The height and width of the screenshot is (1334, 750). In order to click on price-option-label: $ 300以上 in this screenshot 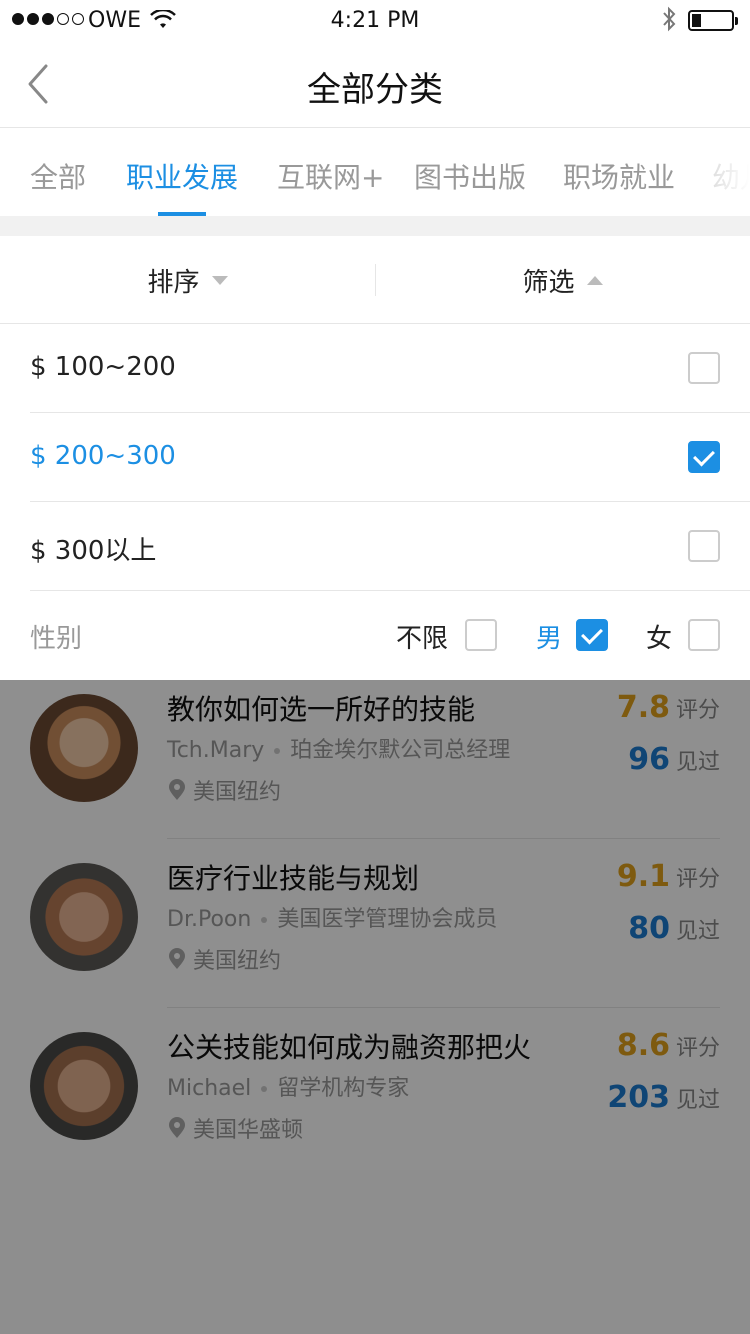, I will do `click(93, 551)`.